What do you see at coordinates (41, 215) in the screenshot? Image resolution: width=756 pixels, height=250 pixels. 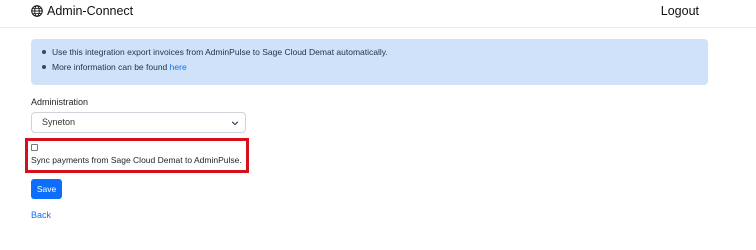 I see `back-link: Back` at bounding box center [41, 215].